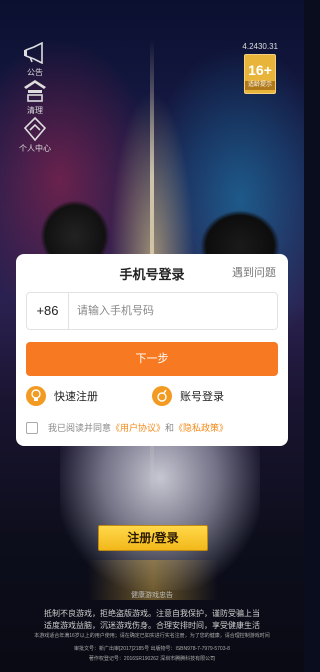  Describe the element at coordinates (35, 148) in the screenshot. I see `sidebar-item-label: 个人中心` at that location.